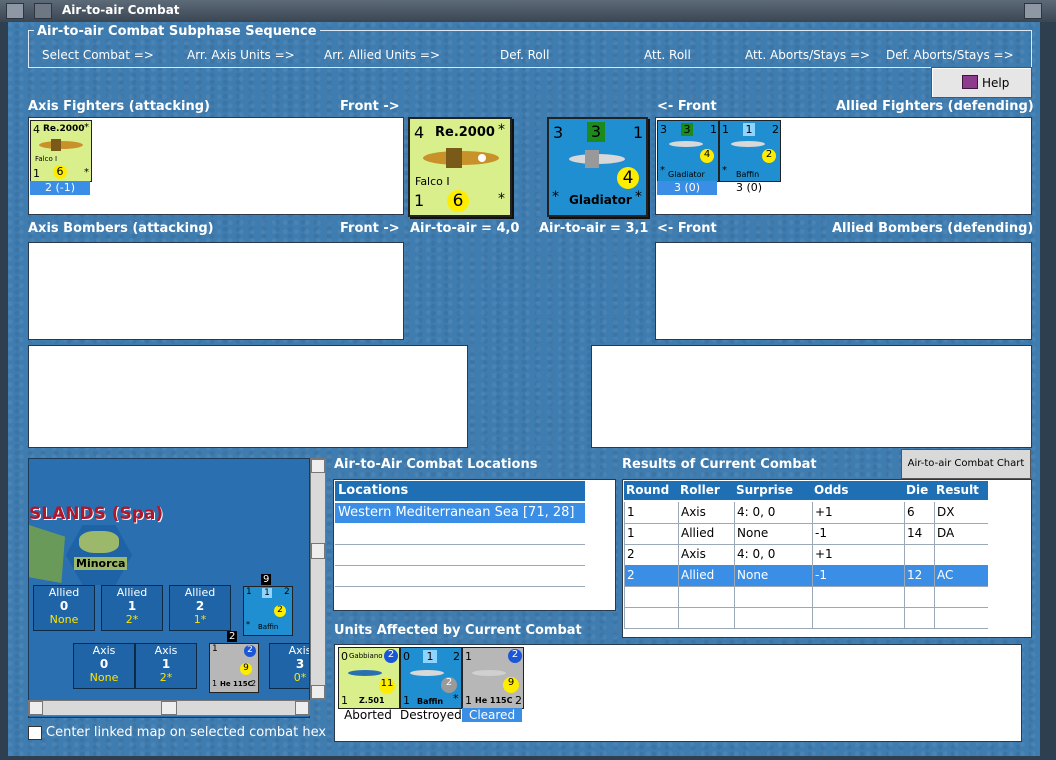 The image size is (1056, 760). I want to click on close-icon, so click(1033, 11).